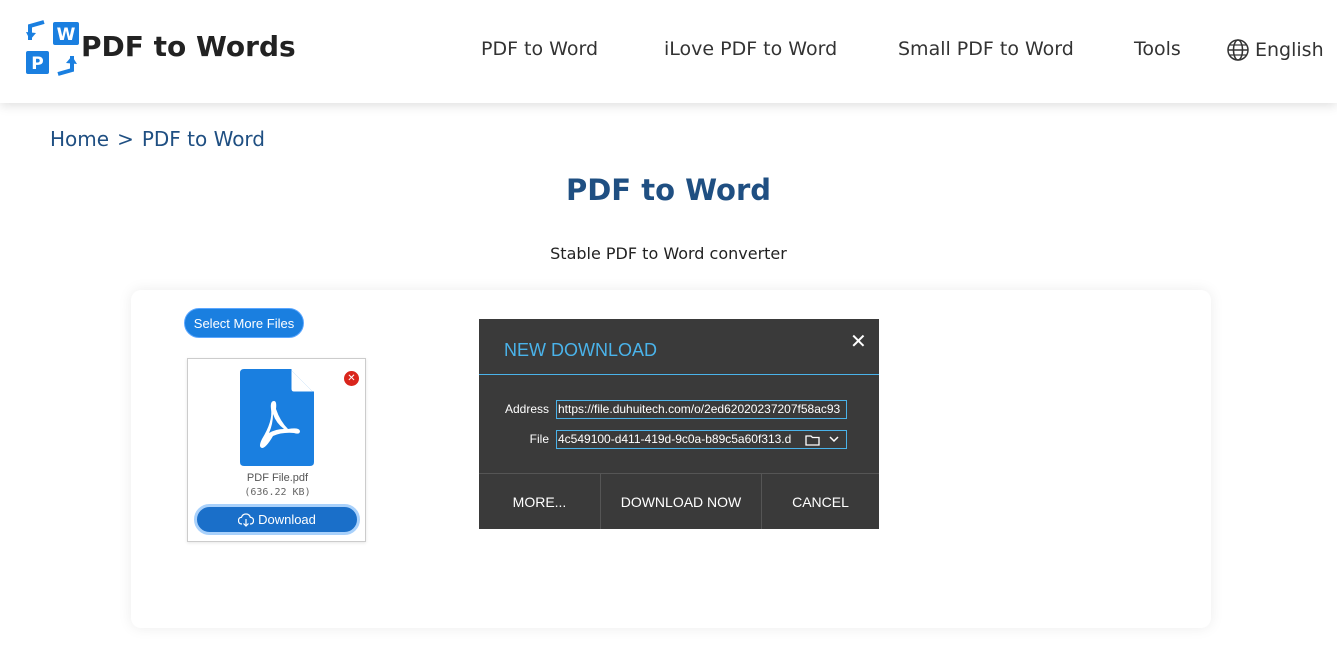  What do you see at coordinates (203, 139) in the screenshot?
I see `breadcrumb-current: PDF to Word` at bounding box center [203, 139].